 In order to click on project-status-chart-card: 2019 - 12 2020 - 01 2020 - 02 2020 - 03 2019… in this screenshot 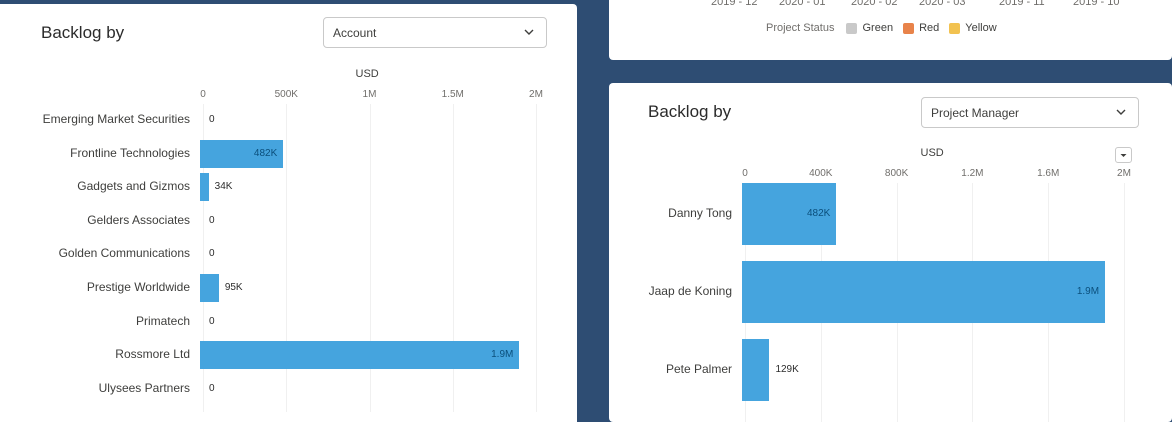, I will do `click(890, 30)`.